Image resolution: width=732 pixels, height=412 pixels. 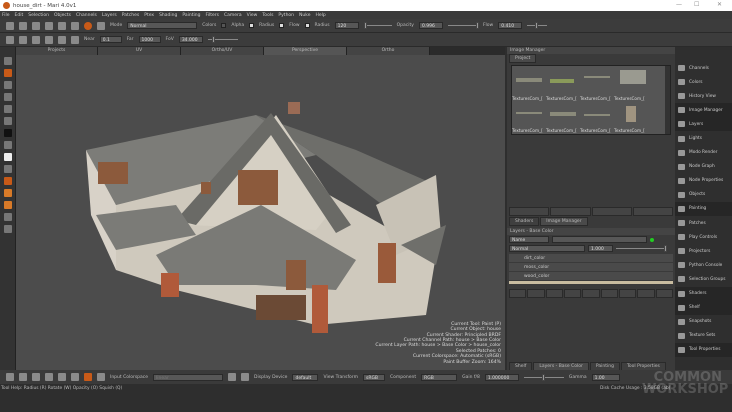 I want to click on menu-ptex: Ptex, so click(x=149, y=15).